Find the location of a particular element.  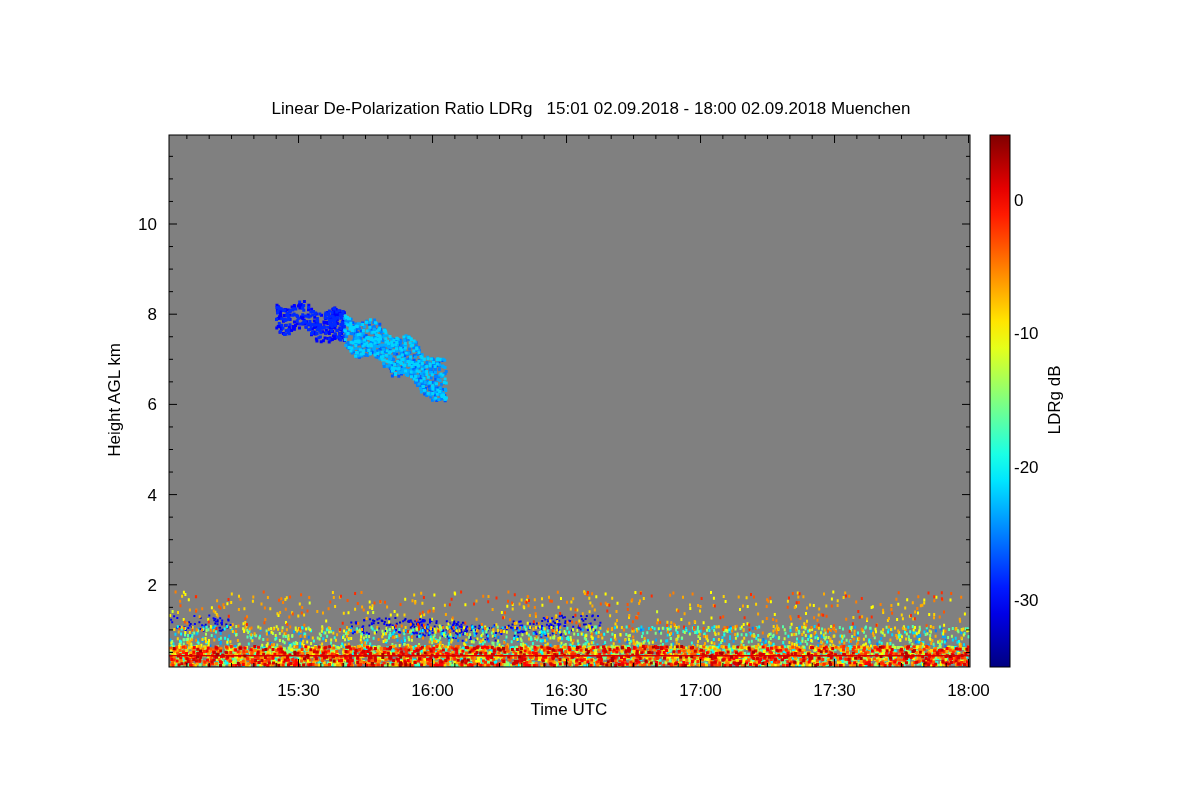

x-tick-label: 17:00 is located at coordinates (700, 690).